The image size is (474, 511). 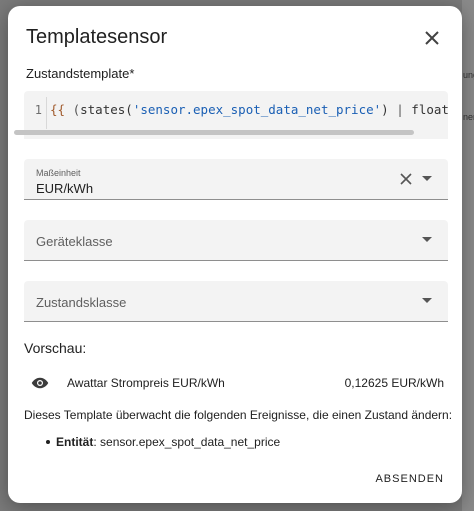 What do you see at coordinates (65, 188) in the screenshot?
I see `unit-field-value: EUR/kWh` at bounding box center [65, 188].